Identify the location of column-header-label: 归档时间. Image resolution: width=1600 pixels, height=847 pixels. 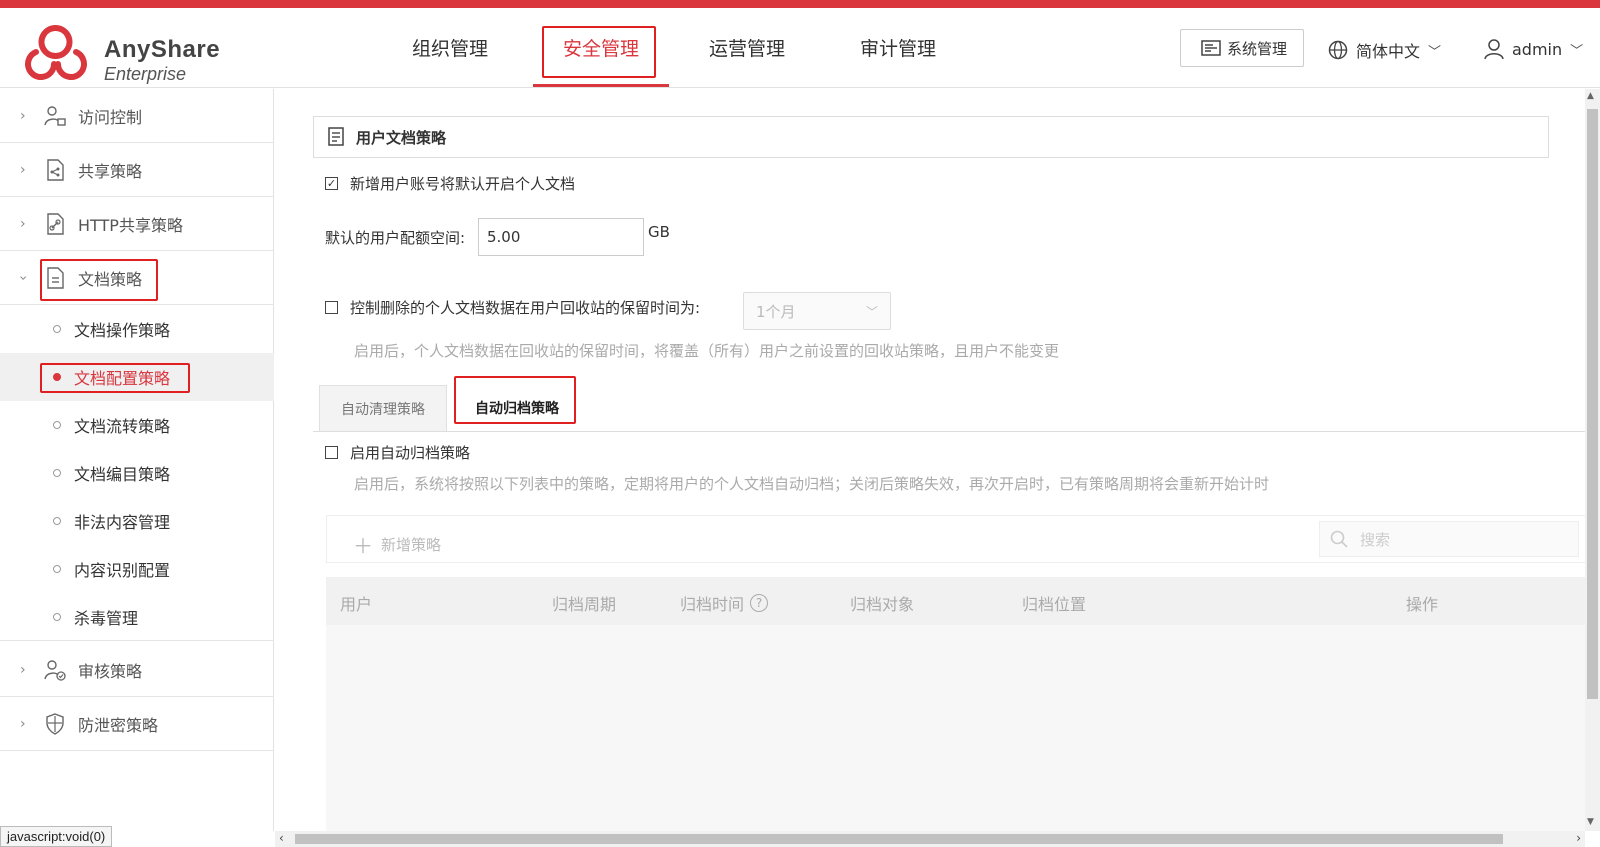
(712, 604).